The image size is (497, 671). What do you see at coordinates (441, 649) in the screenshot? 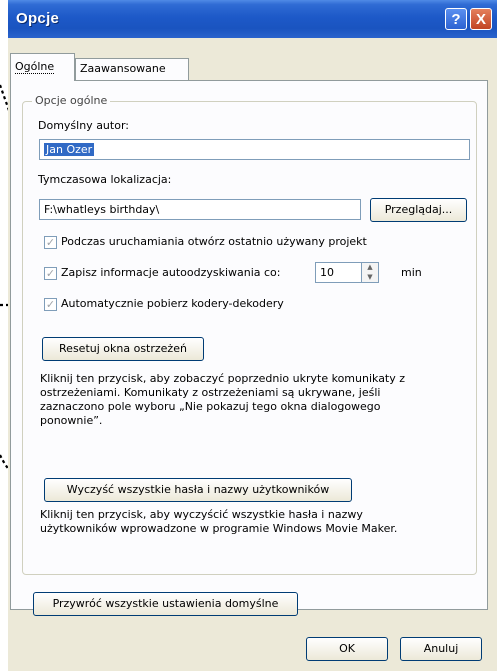
I see `cancel-button: Anuluj` at bounding box center [441, 649].